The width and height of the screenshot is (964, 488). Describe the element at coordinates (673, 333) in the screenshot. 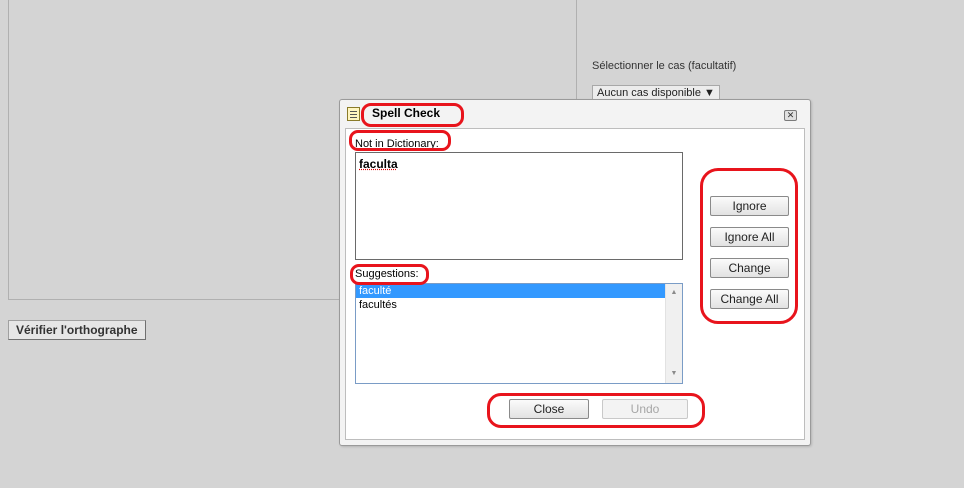

I see `suggestions-scrollbar: ▲ ▼` at that location.